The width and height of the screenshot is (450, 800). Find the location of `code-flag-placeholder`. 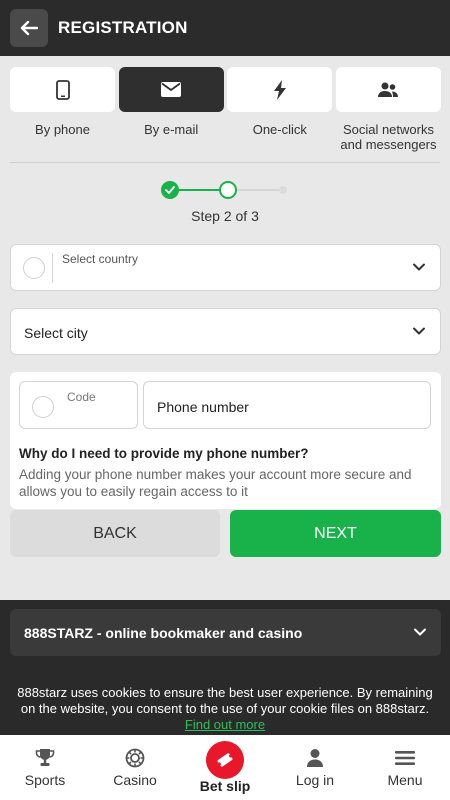

code-flag-placeholder is located at coordinates (43, 407).